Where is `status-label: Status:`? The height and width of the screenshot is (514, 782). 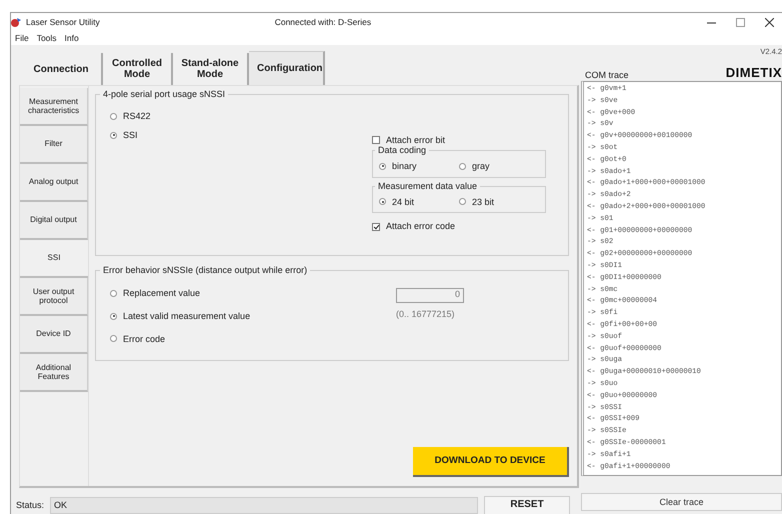
status-label: Status: is located at coordinates (30, 505).